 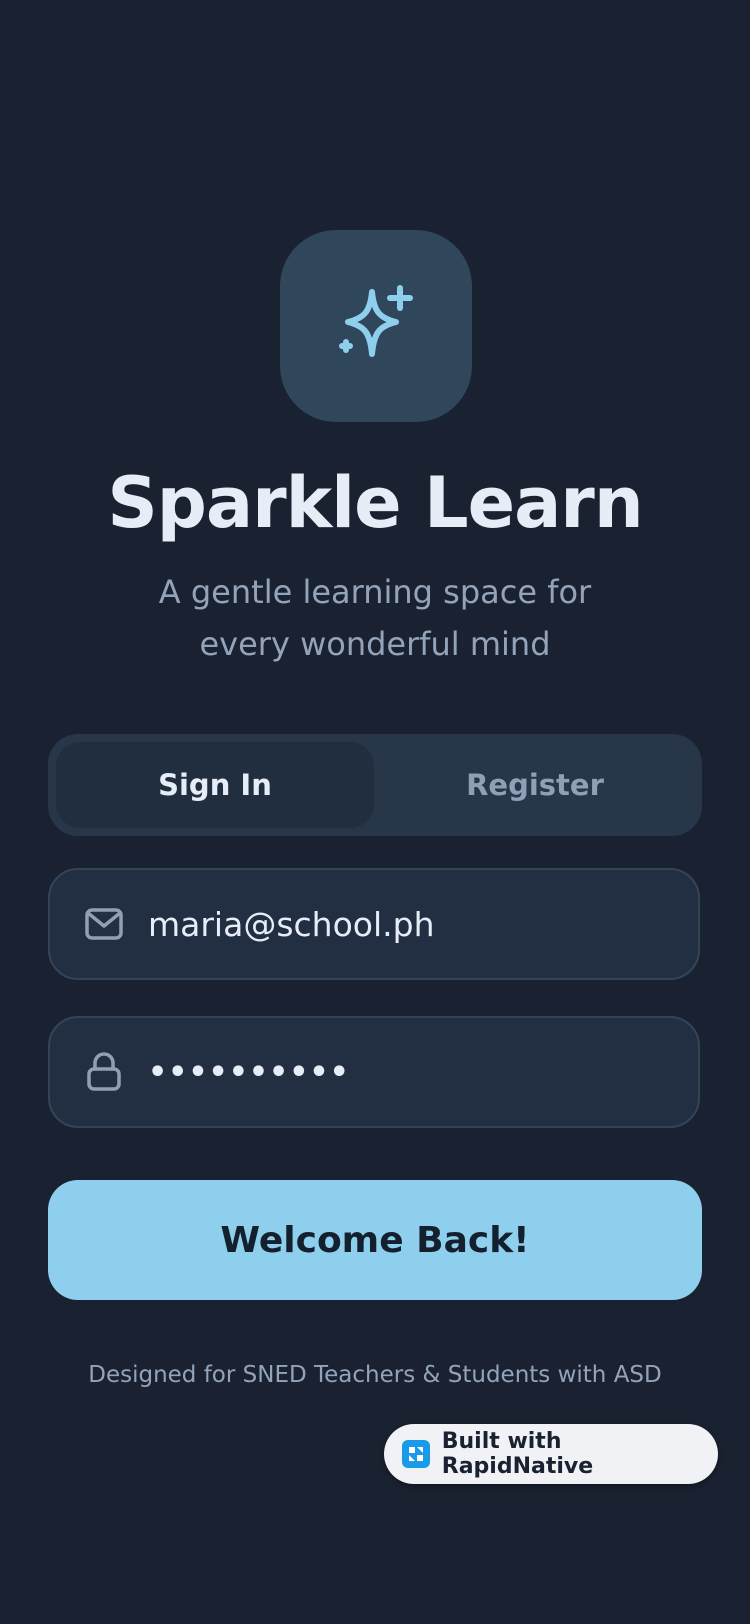 What do you see at coordinates (249, 1072) in the screenshot?
I see `password-value: ••••••••••` at bounding box center [249, 1072].